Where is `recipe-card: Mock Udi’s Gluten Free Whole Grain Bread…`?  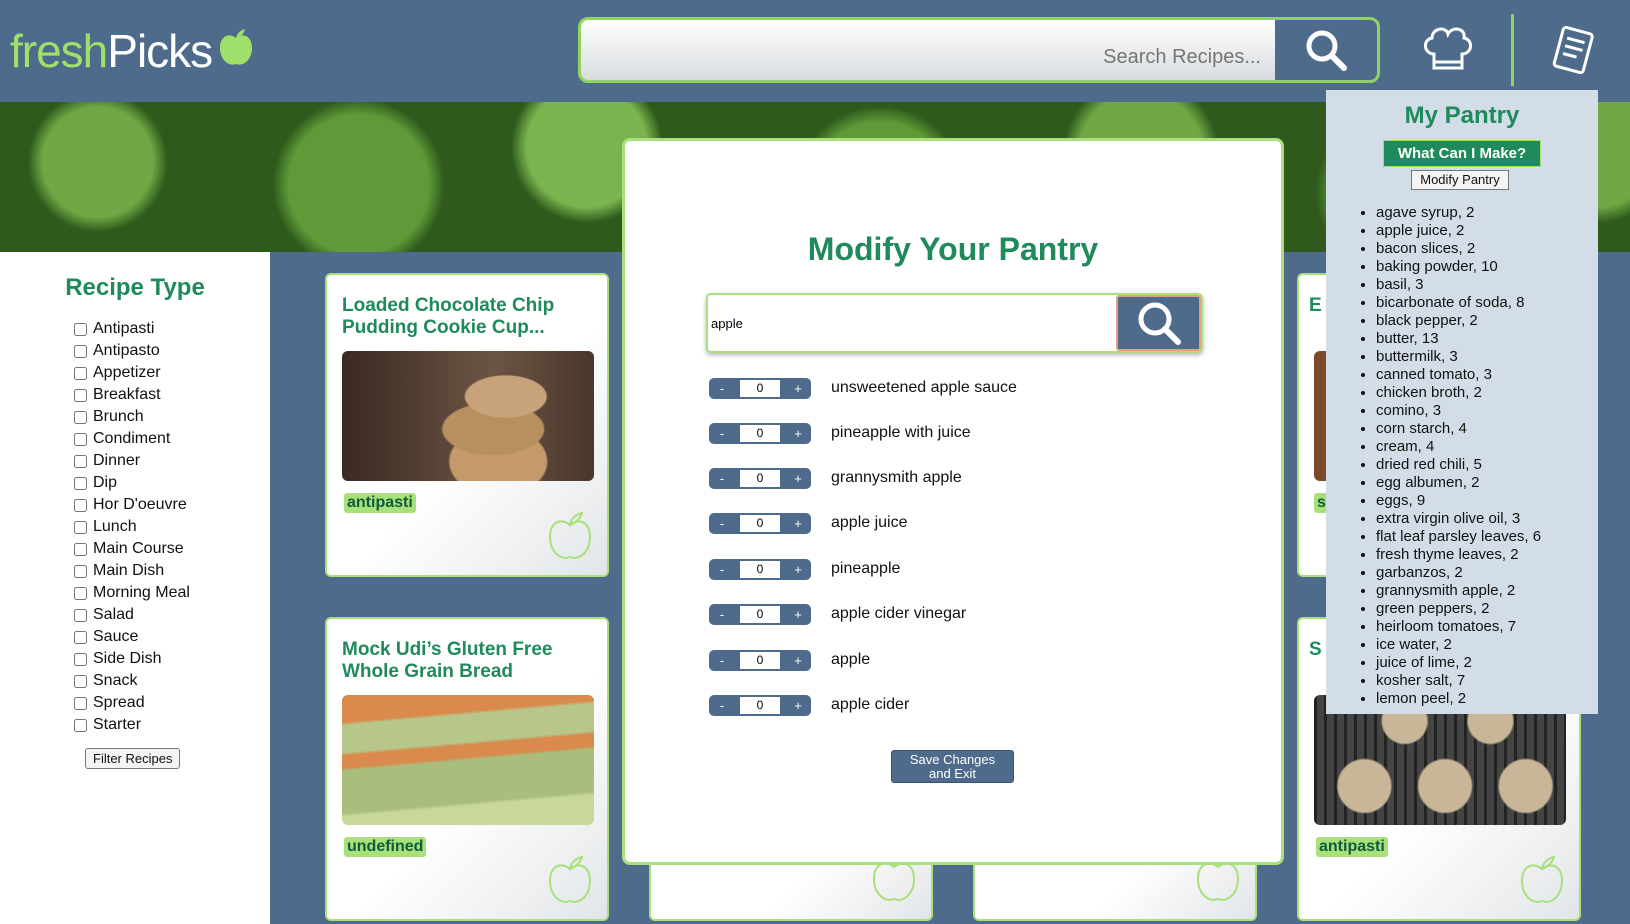 recipe-card: Mock Udi’s Gluten Free Whole Grain Bread… is located at coordinates (467, 769).